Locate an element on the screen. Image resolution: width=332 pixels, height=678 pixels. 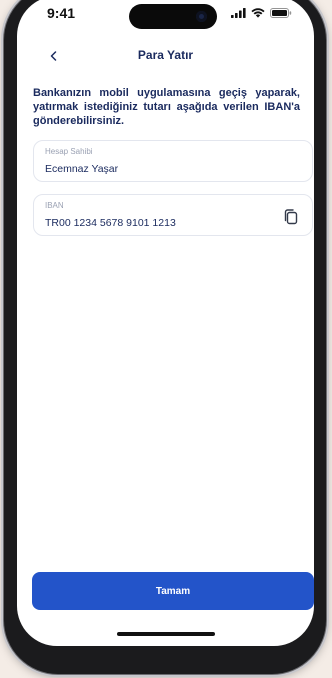
iban-field: IBAN TR00 1234 5678 9101 1213 is located at coordinates (173, 215).